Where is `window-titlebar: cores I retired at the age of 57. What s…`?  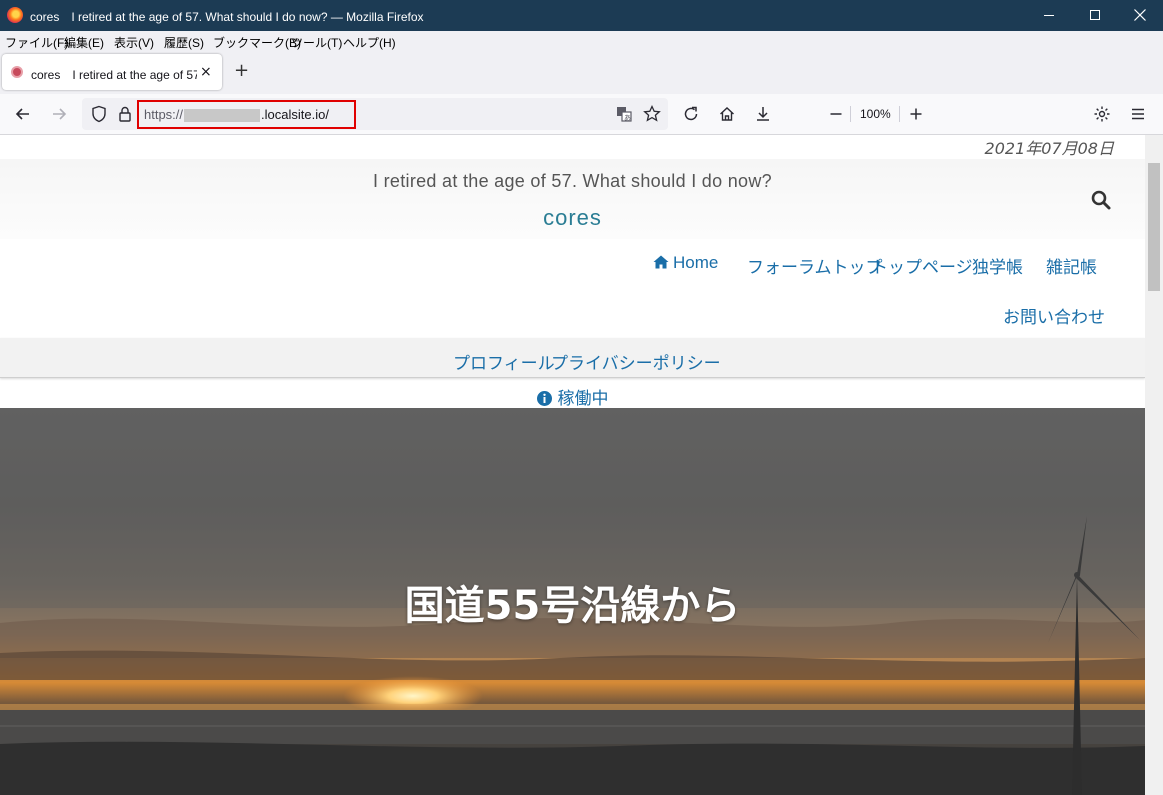 window-titlebar: cores I retired at the age of 57. What s… is located at coordinates (581, 15).